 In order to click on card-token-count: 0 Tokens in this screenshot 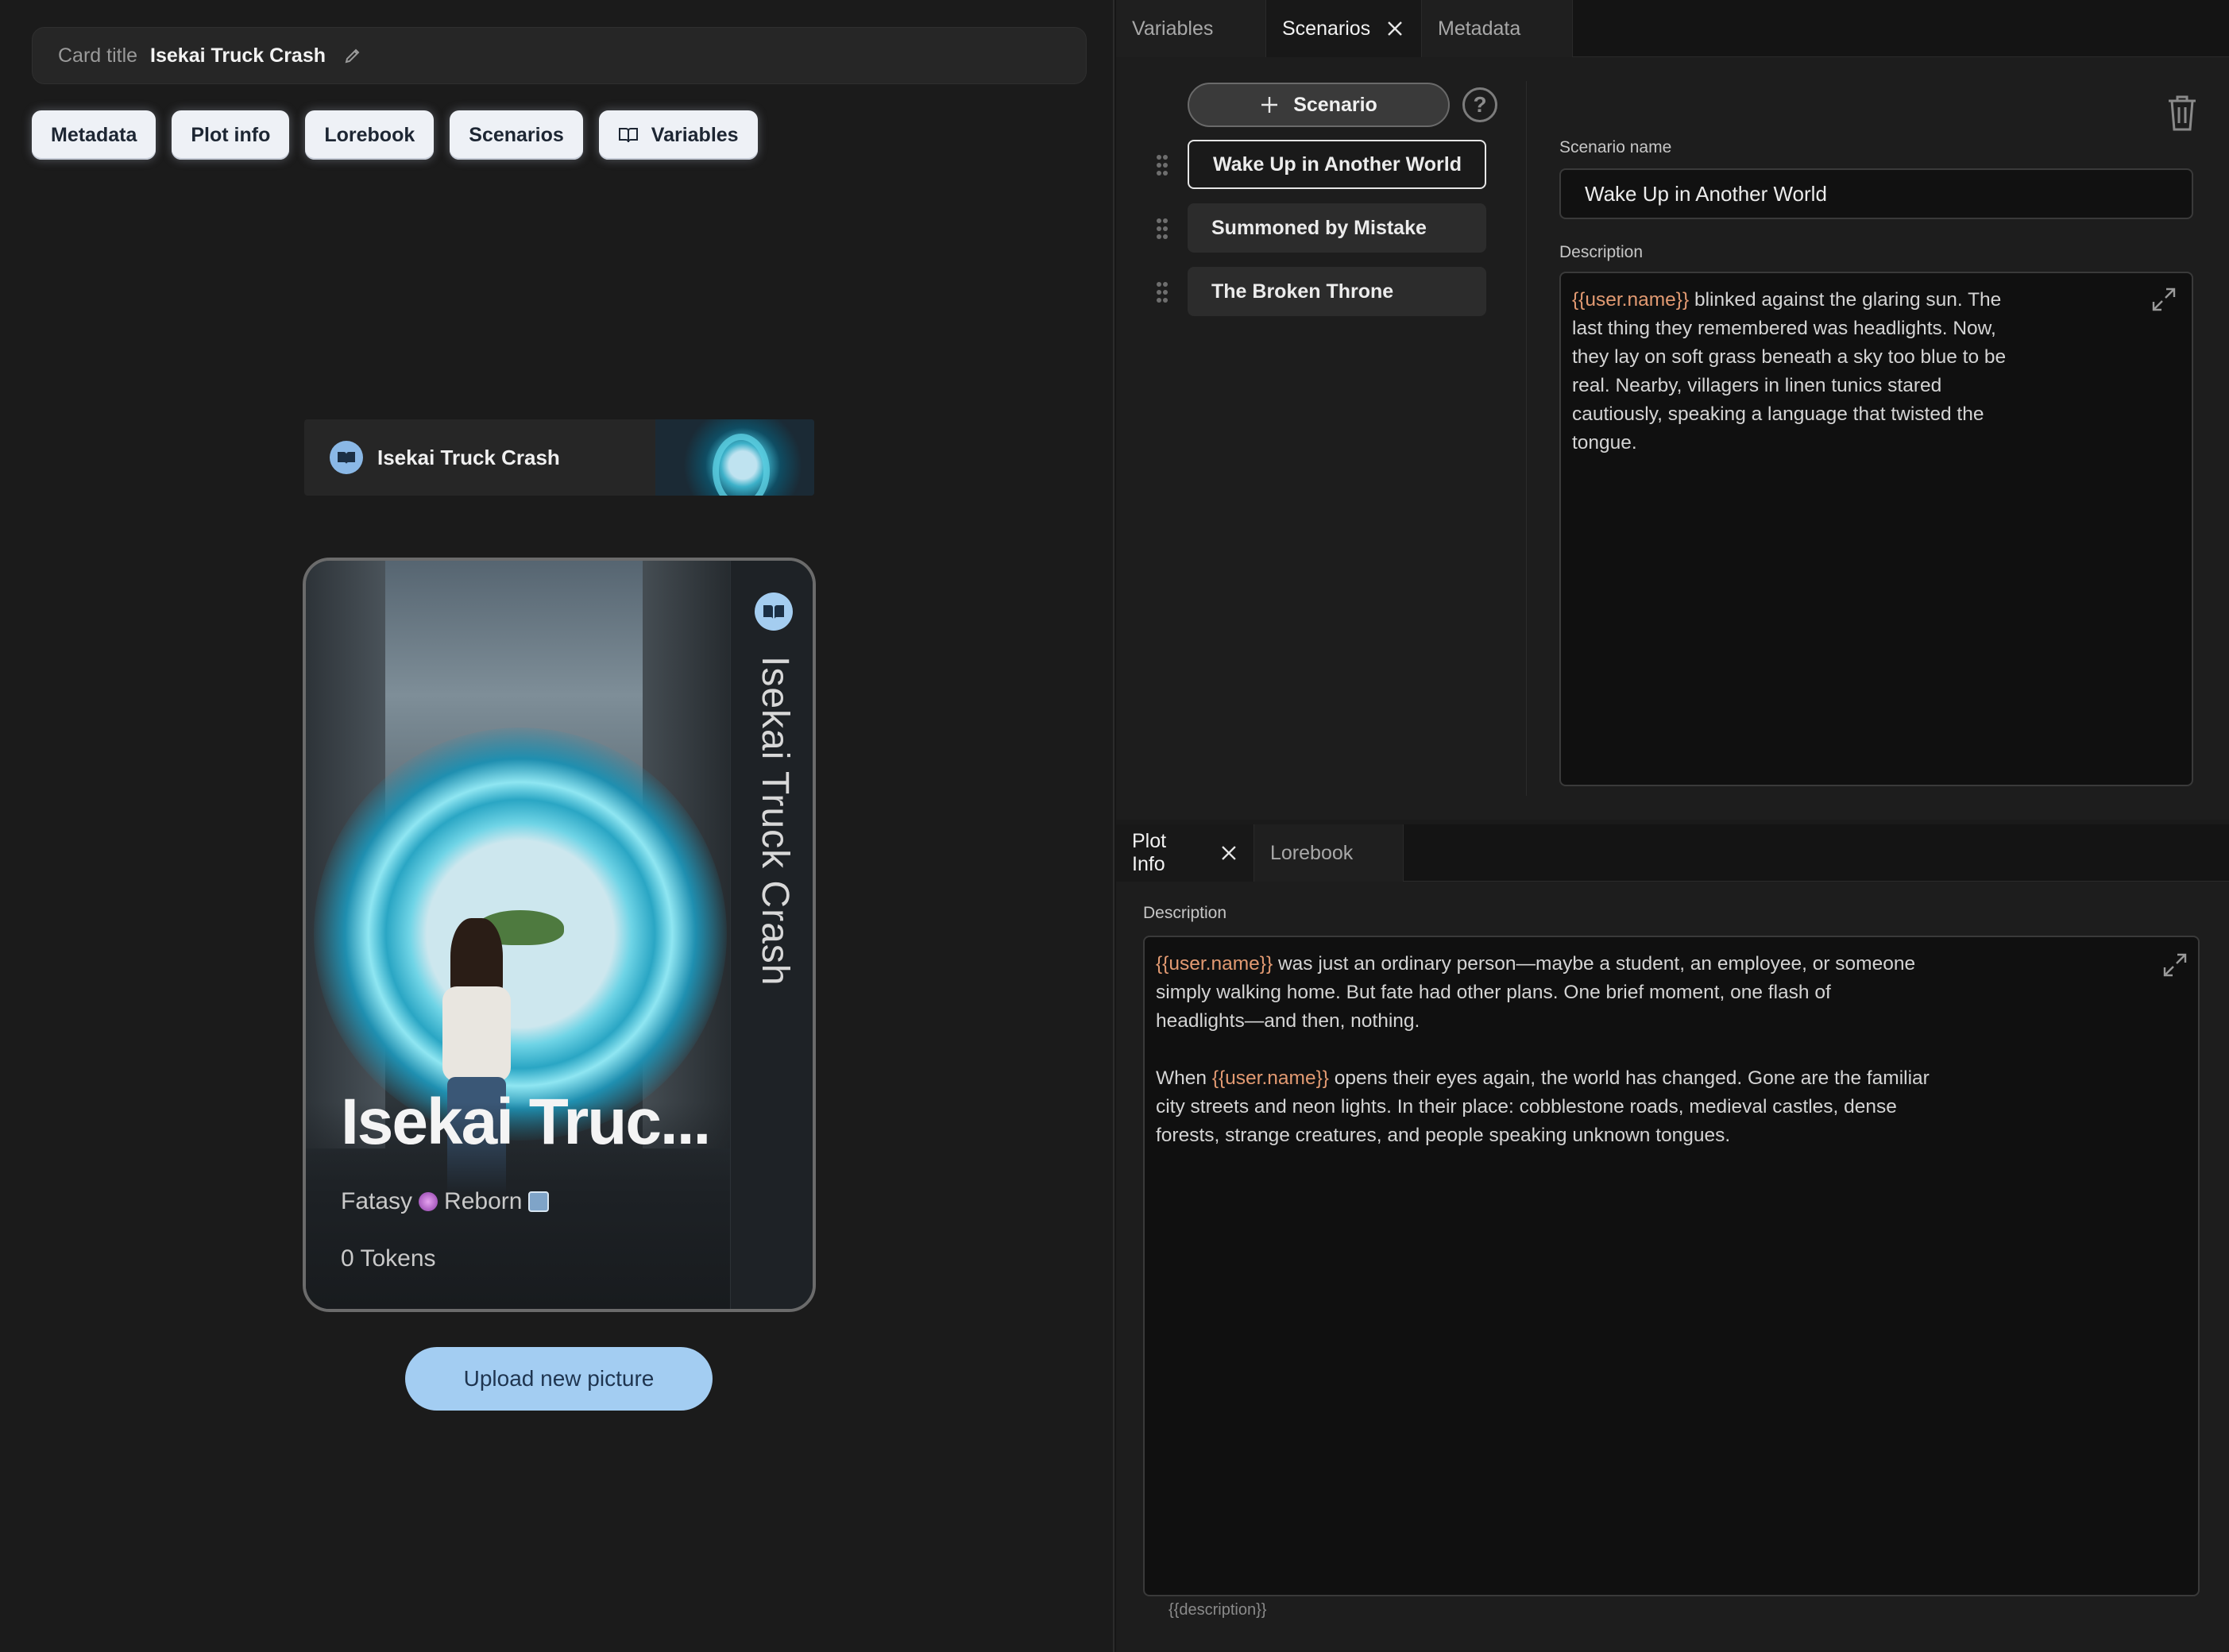, I will do `click(388, 1258)`.